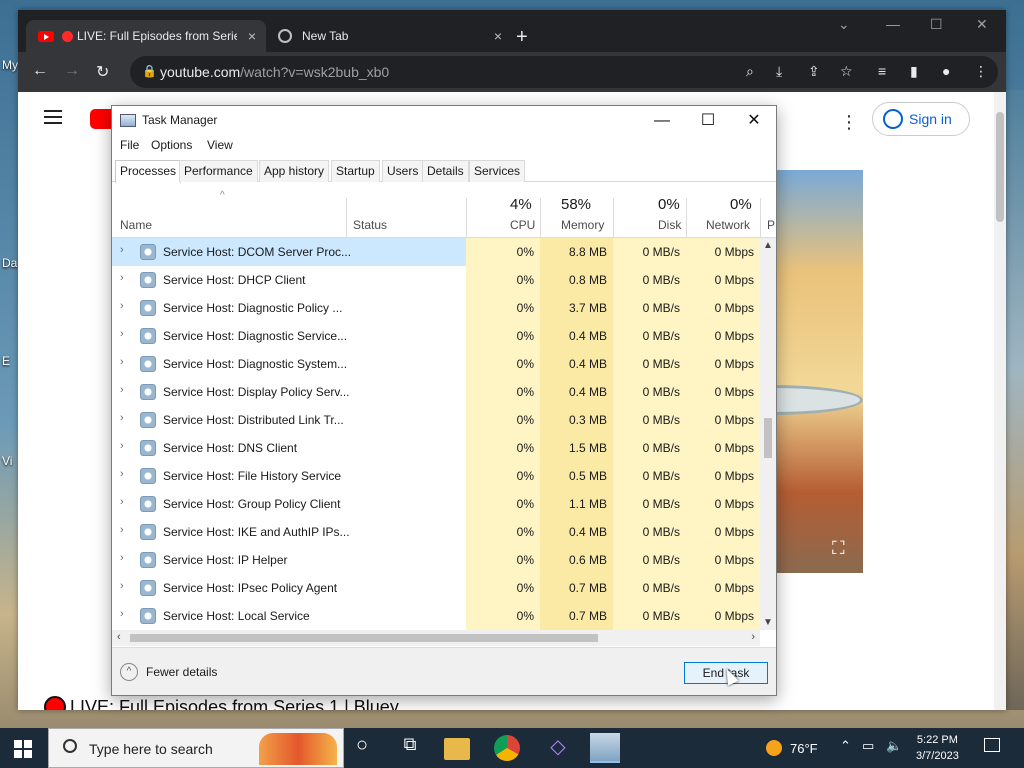 This screenshot has width=1024, height=768. Describe the element at coordinates (168, 672) in the screenshot. I see `fewer-details-button: ^ Fewer details` at that location.